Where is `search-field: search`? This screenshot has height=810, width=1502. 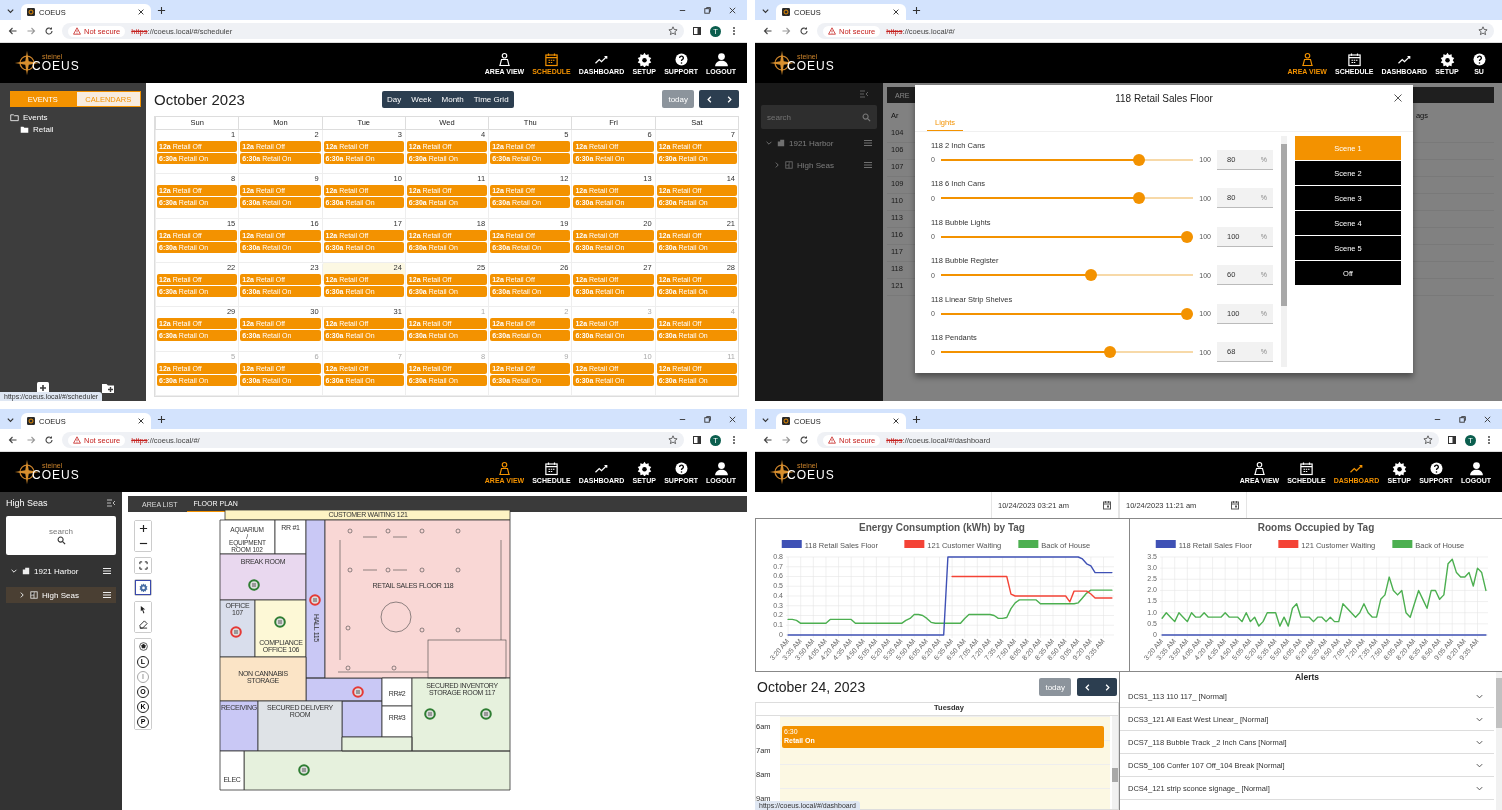
search-field: search is located at coordinates (61, 535).